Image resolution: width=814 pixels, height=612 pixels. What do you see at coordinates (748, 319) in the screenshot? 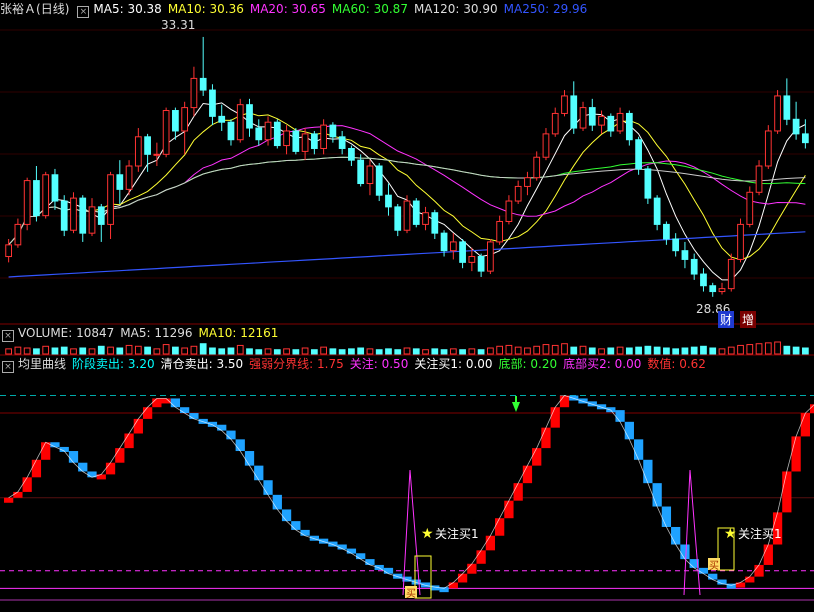
I see `increase-tag: 增` at bounding box center [748, 319].